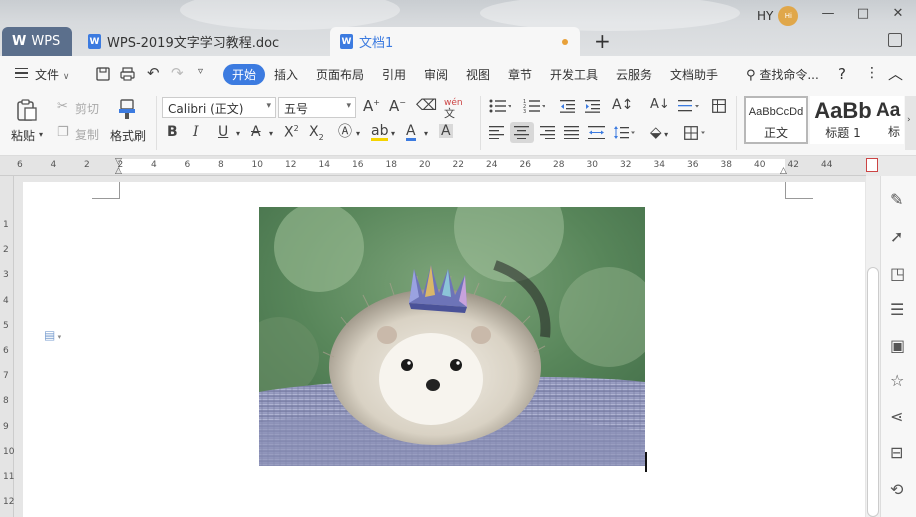 Image resolution: width=916 pixels, height=517 pixels. I want to click on menu-tab-view: 视图, so click(478, 74).